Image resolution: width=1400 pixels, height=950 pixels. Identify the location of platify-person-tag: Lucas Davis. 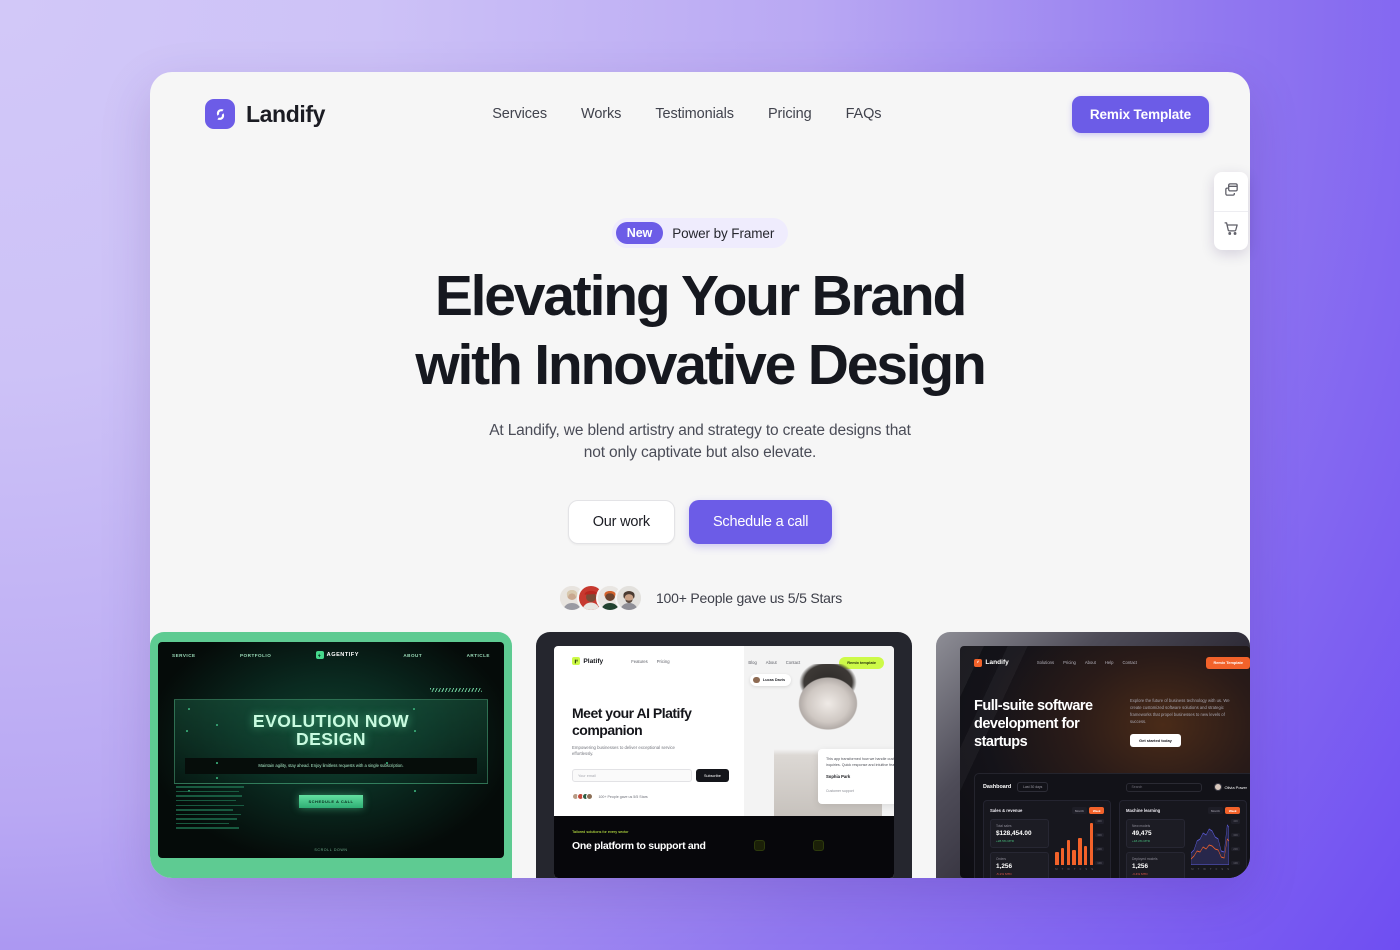
(771, 680).